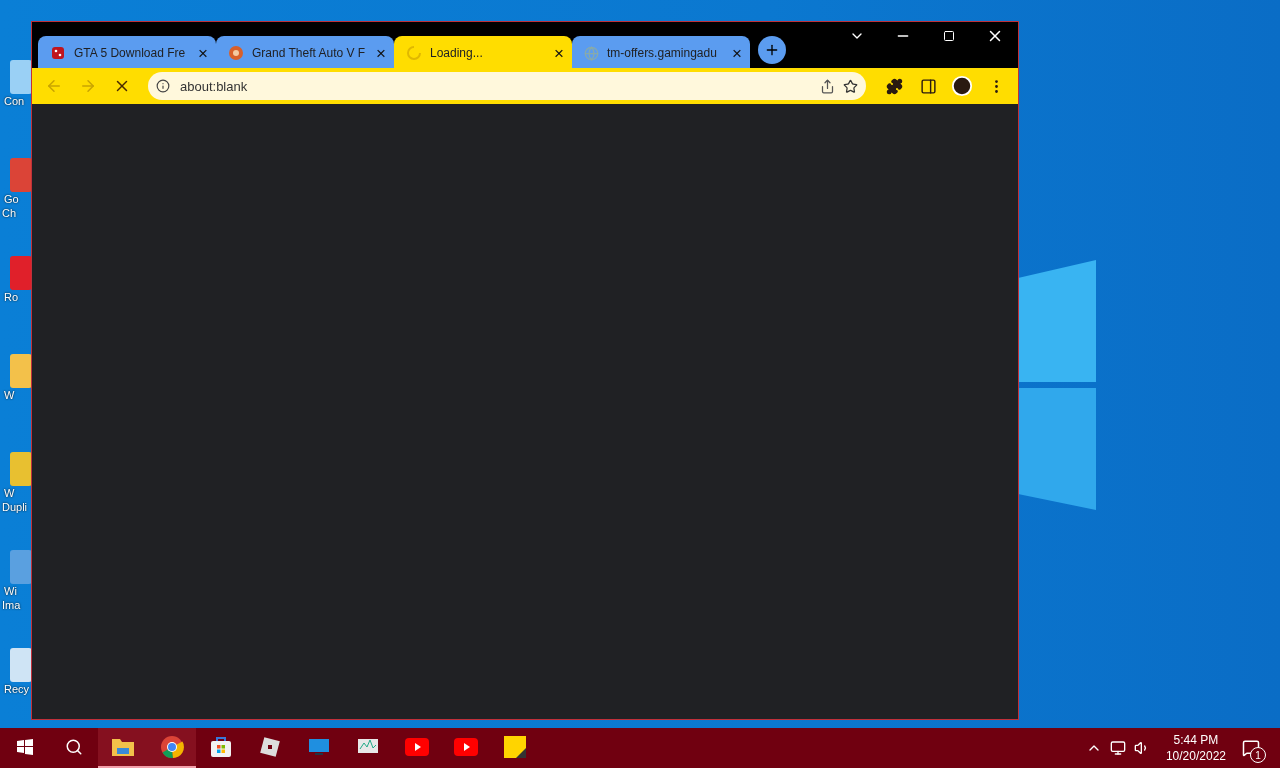  What do you see at coordinates (309, 53) in the screenshot?
I see `tab-title: Grand Theft Auto V F` at bounding box center [309, 53].